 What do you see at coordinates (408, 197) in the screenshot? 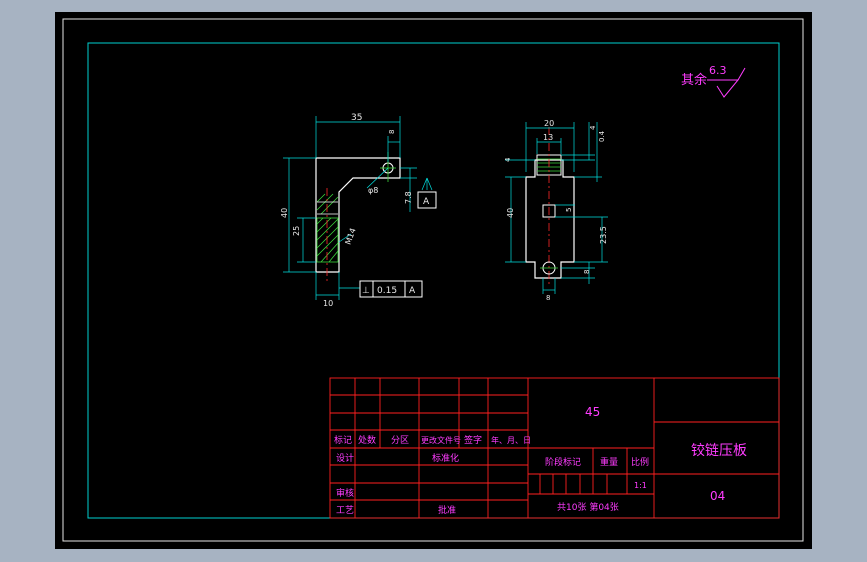
I see `dim-hole-height: 7.8` at bounding box center [408, 197].